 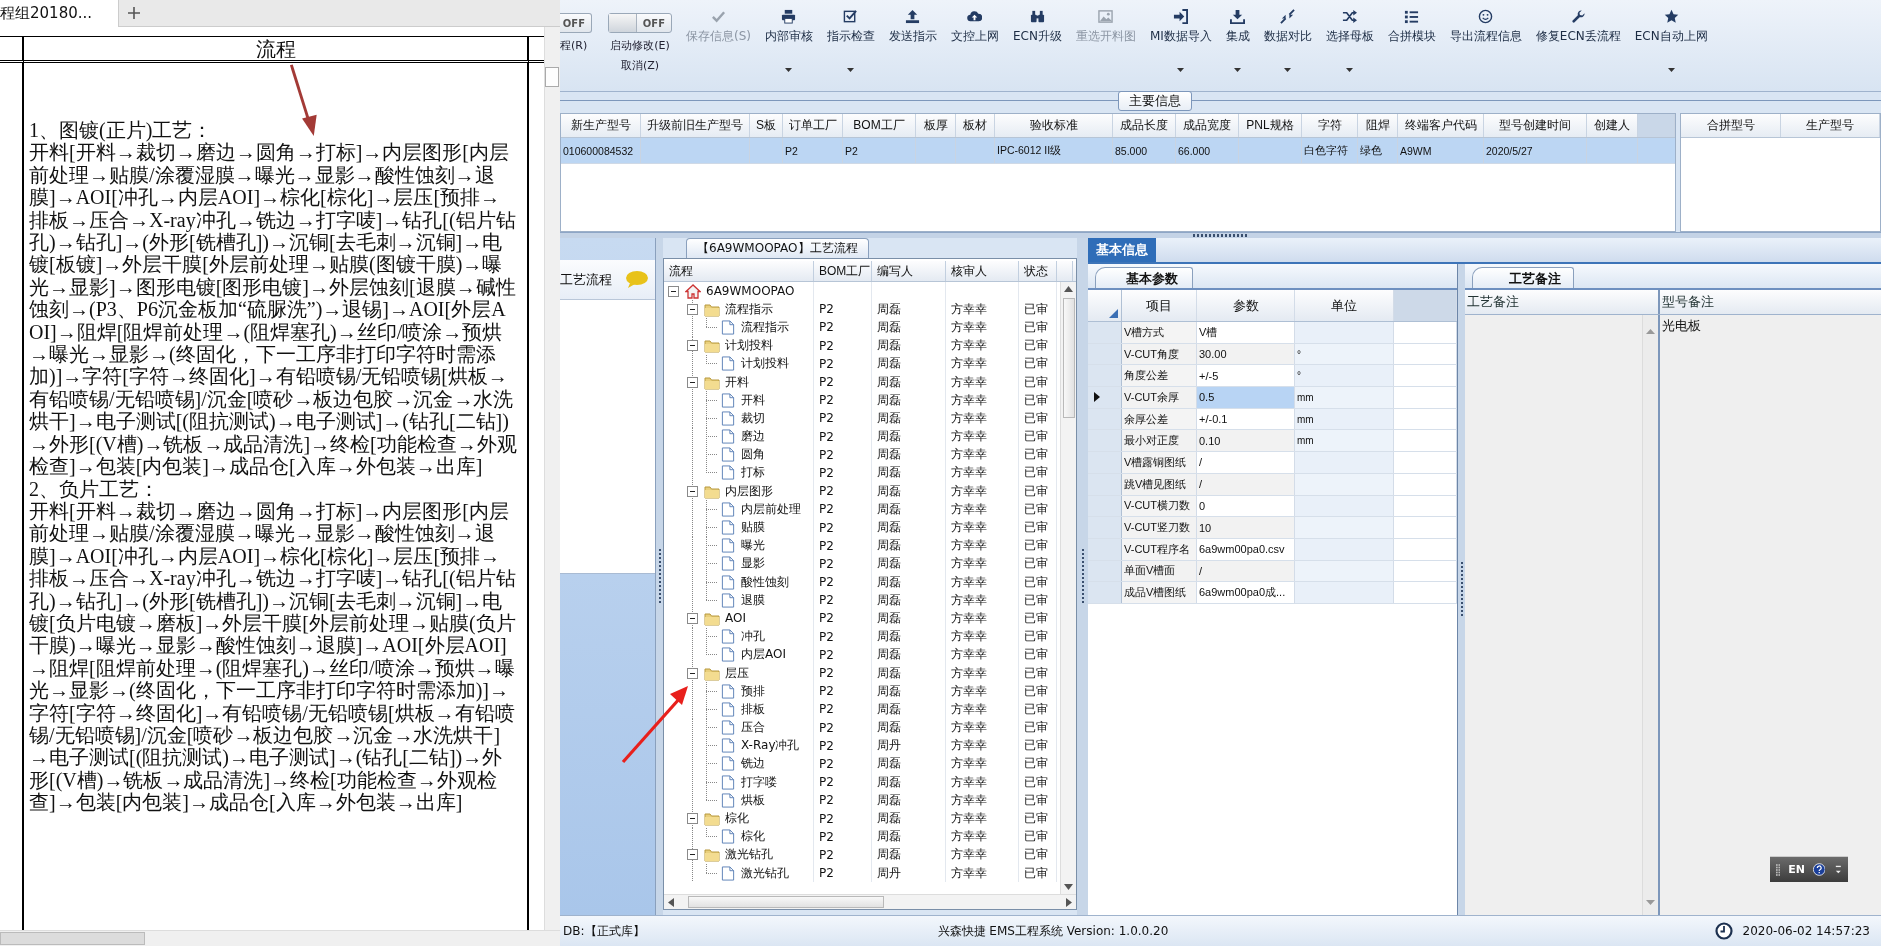 What do you see at coordinates (749, 346) in the screenshot?
I see `tree-label: 计划投料` at bounding box center [749, 346].